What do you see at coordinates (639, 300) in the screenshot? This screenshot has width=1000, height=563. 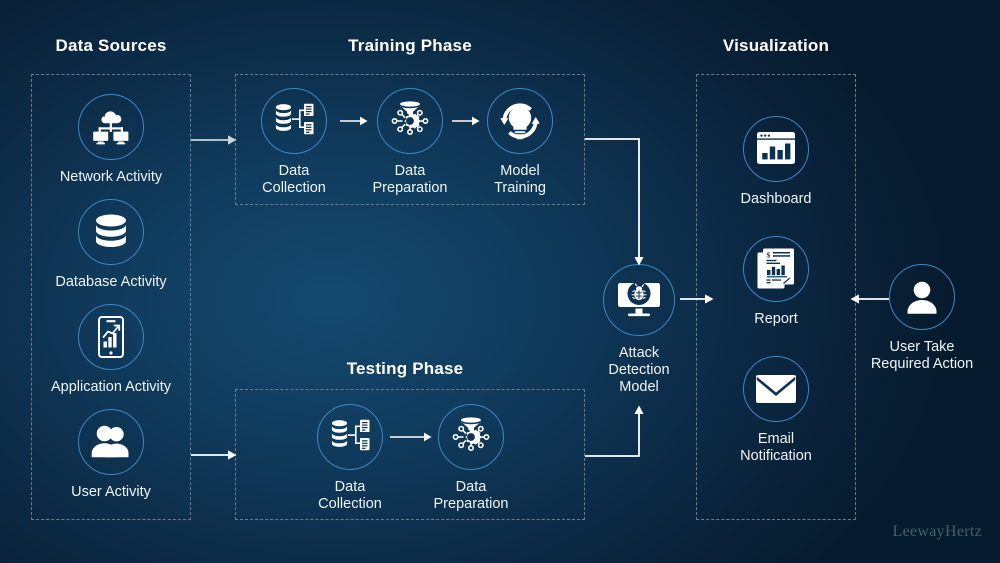 I see `monitor-bug-icon` at bounding box center [639, 300].